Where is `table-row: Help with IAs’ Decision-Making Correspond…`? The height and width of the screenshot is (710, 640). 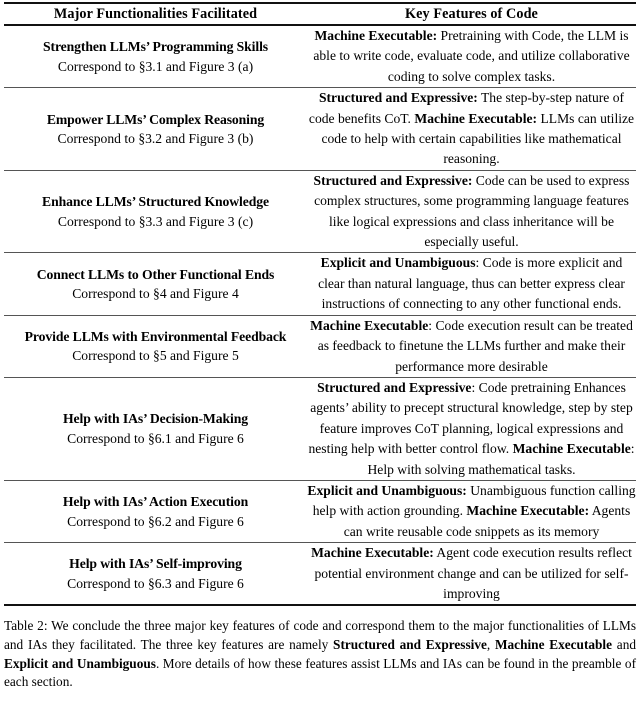 table-row: Help with IAs’ Decision-Making Correspond… is located at coordinates (320, 429).